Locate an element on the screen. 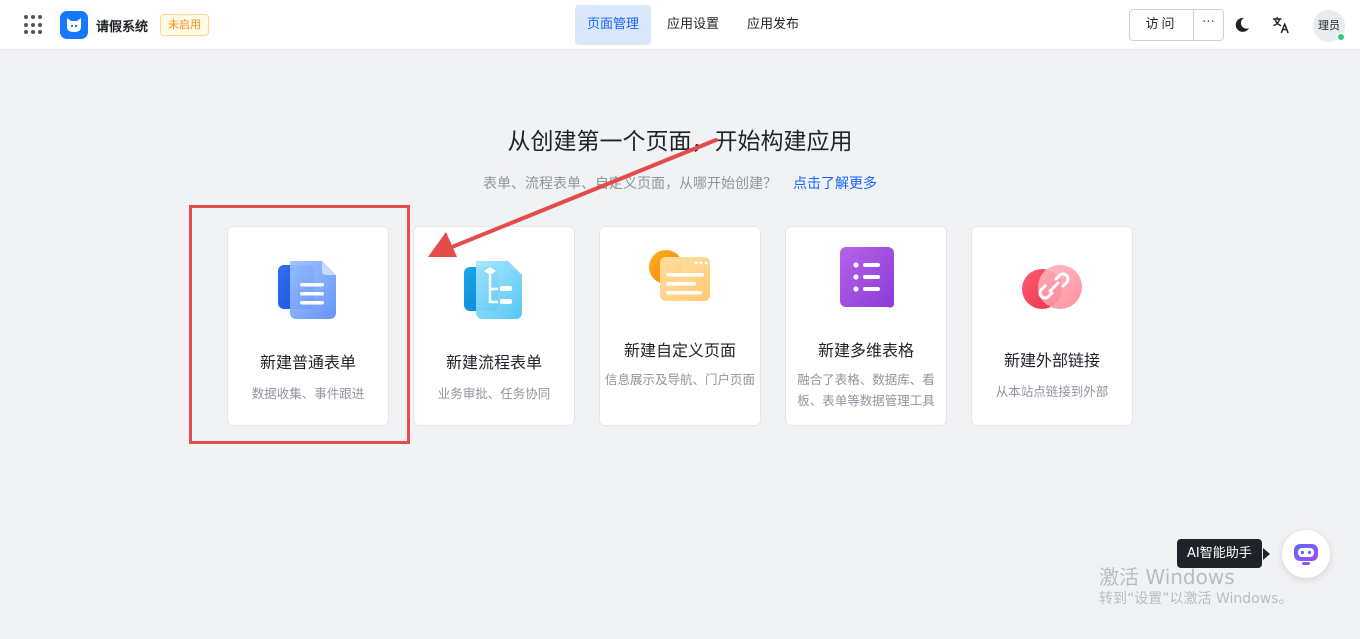 The image size is (1360, 639). top-nav: 页面管理 应用设置 应用发布 is located at coordinates (695, 25).